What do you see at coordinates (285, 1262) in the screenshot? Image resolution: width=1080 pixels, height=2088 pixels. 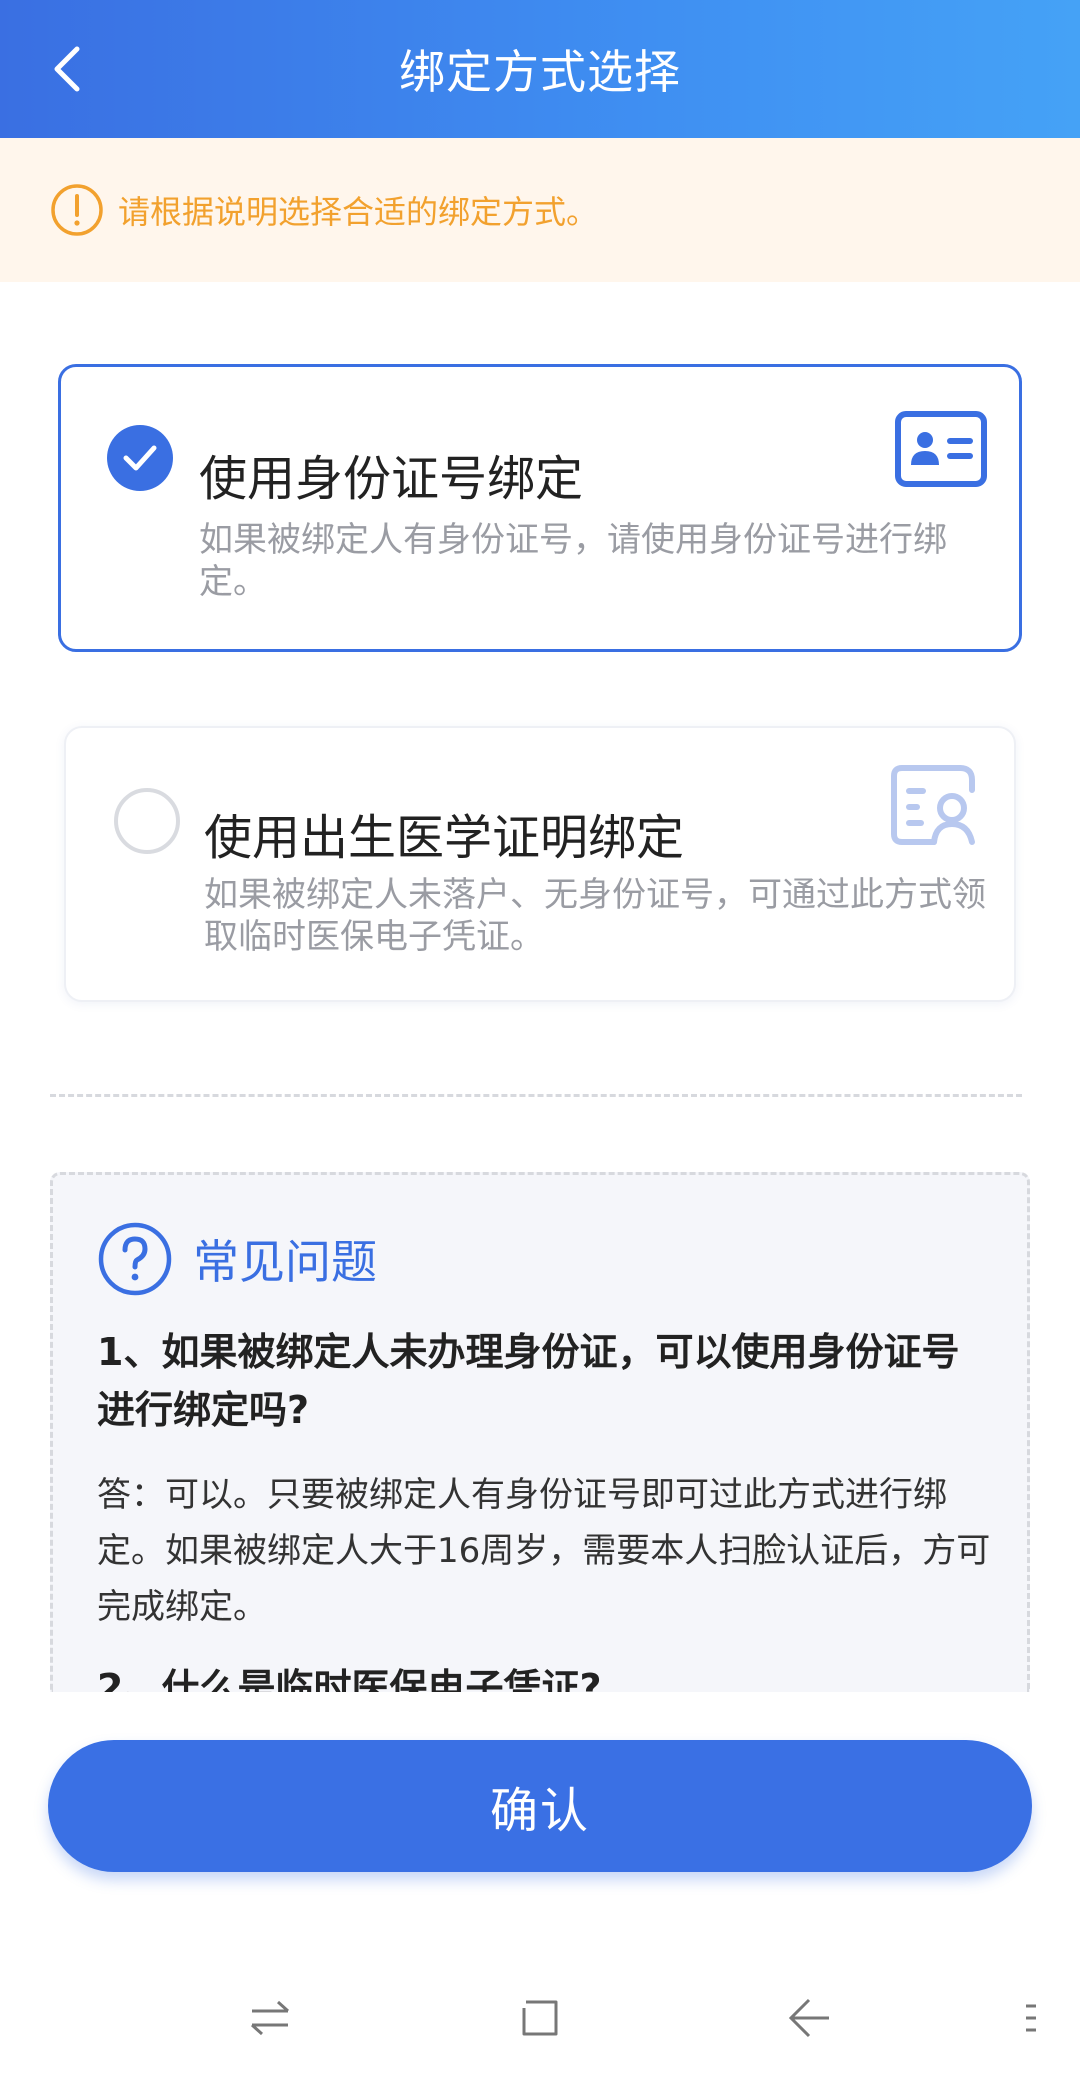 I see `faq-title: 常见问题` at bounding box center [285, 1262].